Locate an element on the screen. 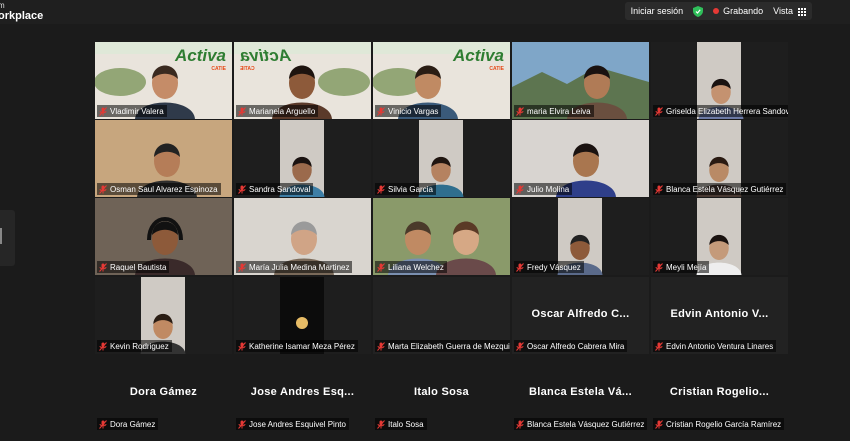  view-label: Vista is located at coordinates (783, 11).